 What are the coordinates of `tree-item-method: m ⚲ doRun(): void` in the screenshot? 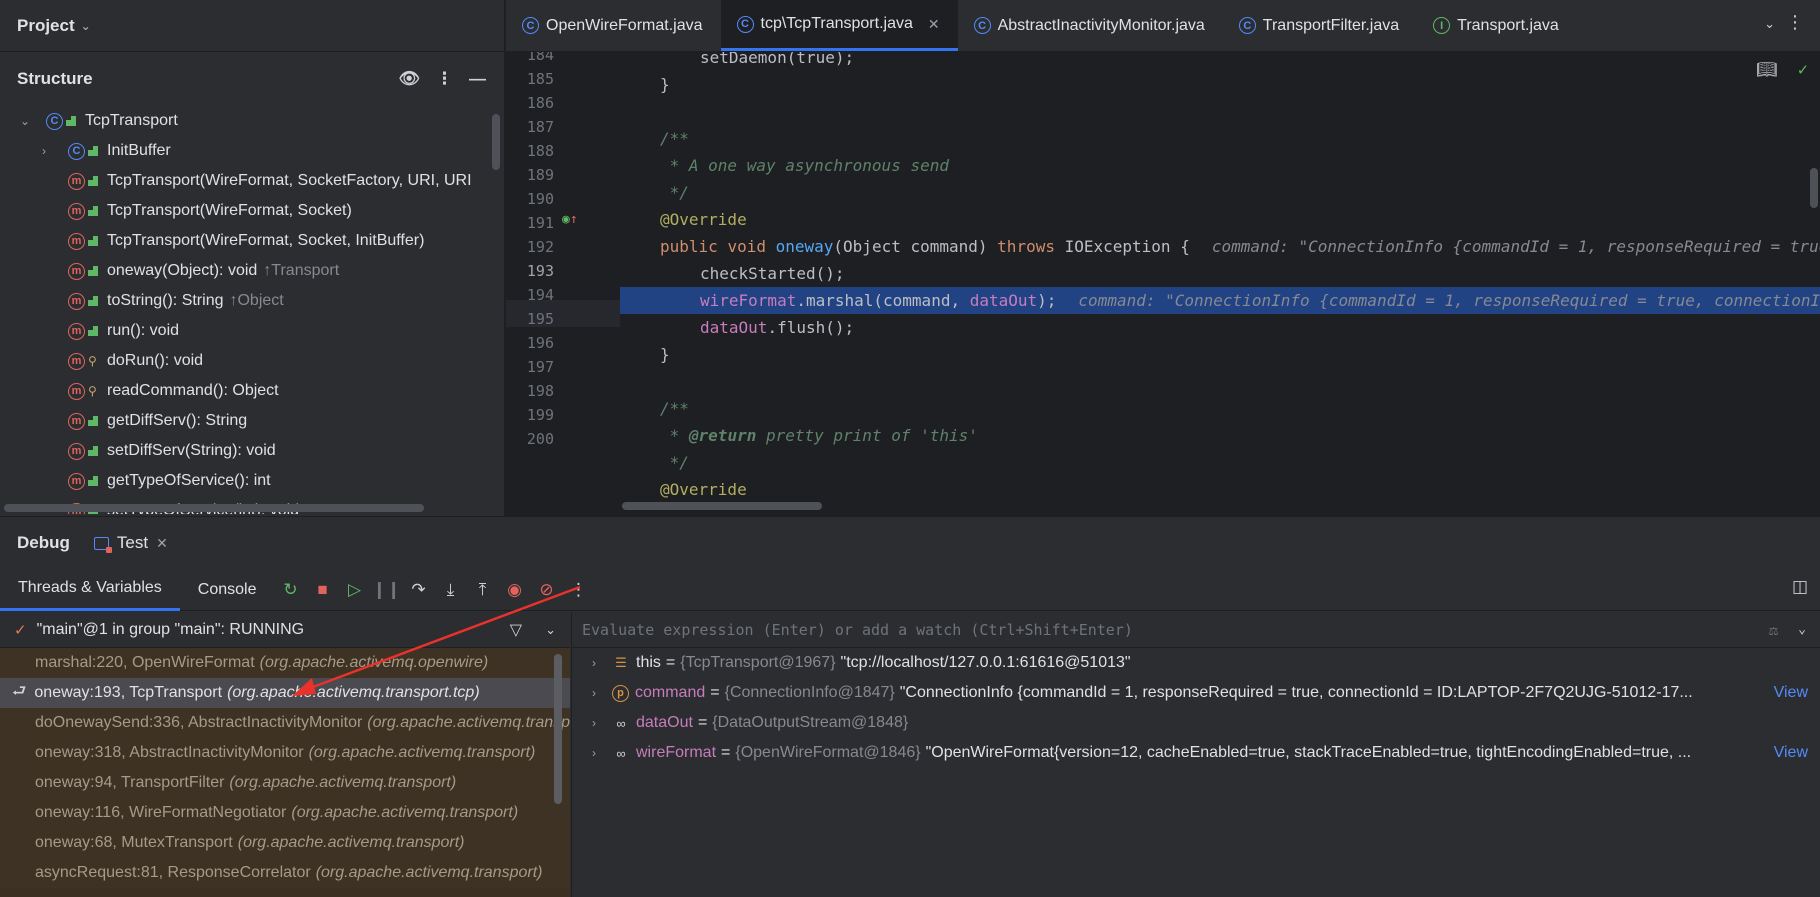 It's located at (252, 361).